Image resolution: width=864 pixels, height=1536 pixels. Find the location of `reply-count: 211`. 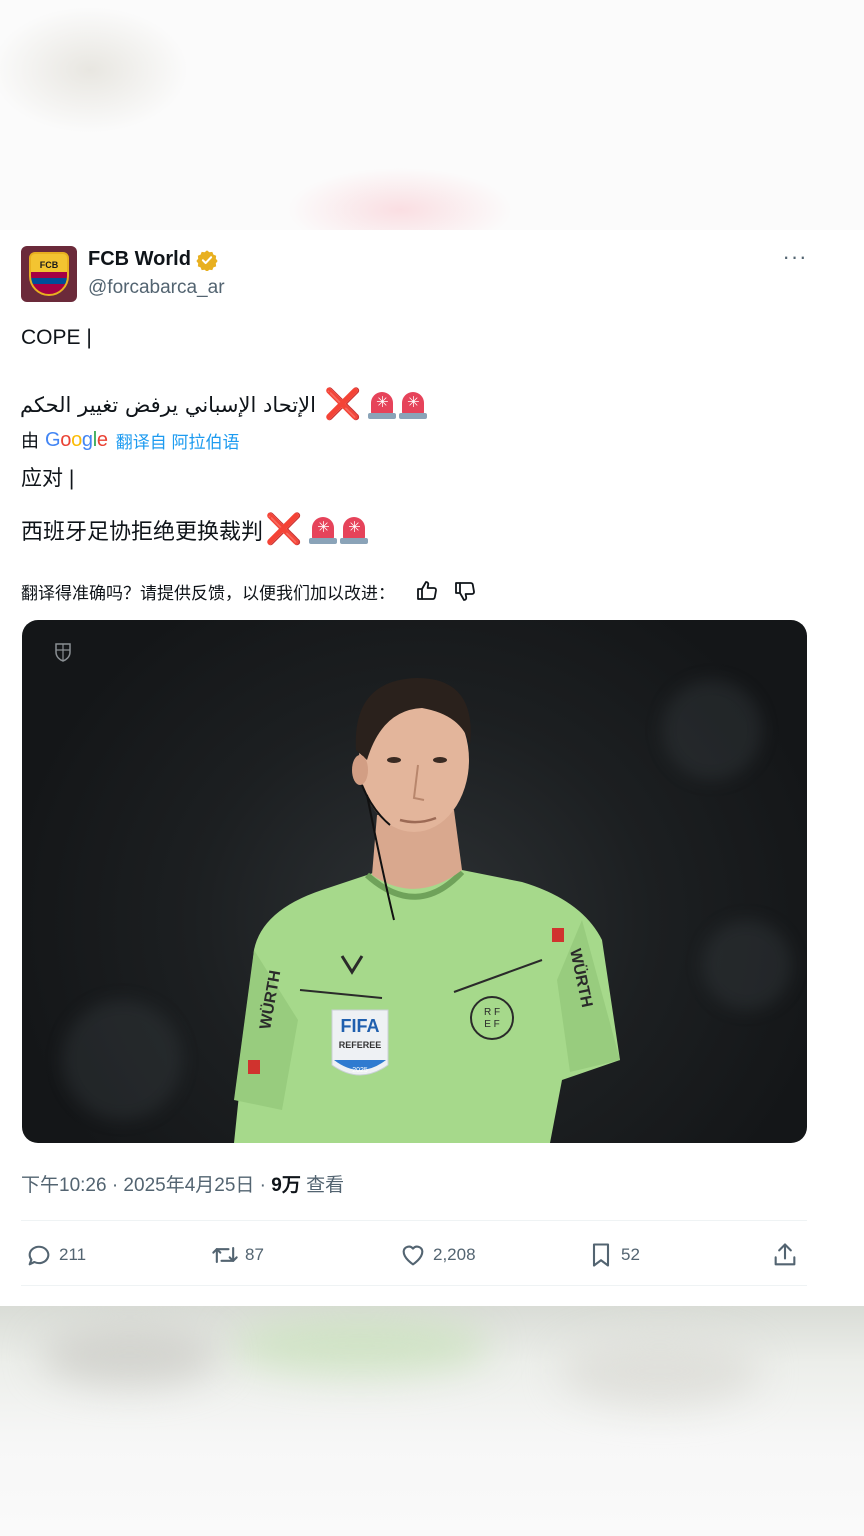

reply-count: 211 is located at coordinates (73, 1254).